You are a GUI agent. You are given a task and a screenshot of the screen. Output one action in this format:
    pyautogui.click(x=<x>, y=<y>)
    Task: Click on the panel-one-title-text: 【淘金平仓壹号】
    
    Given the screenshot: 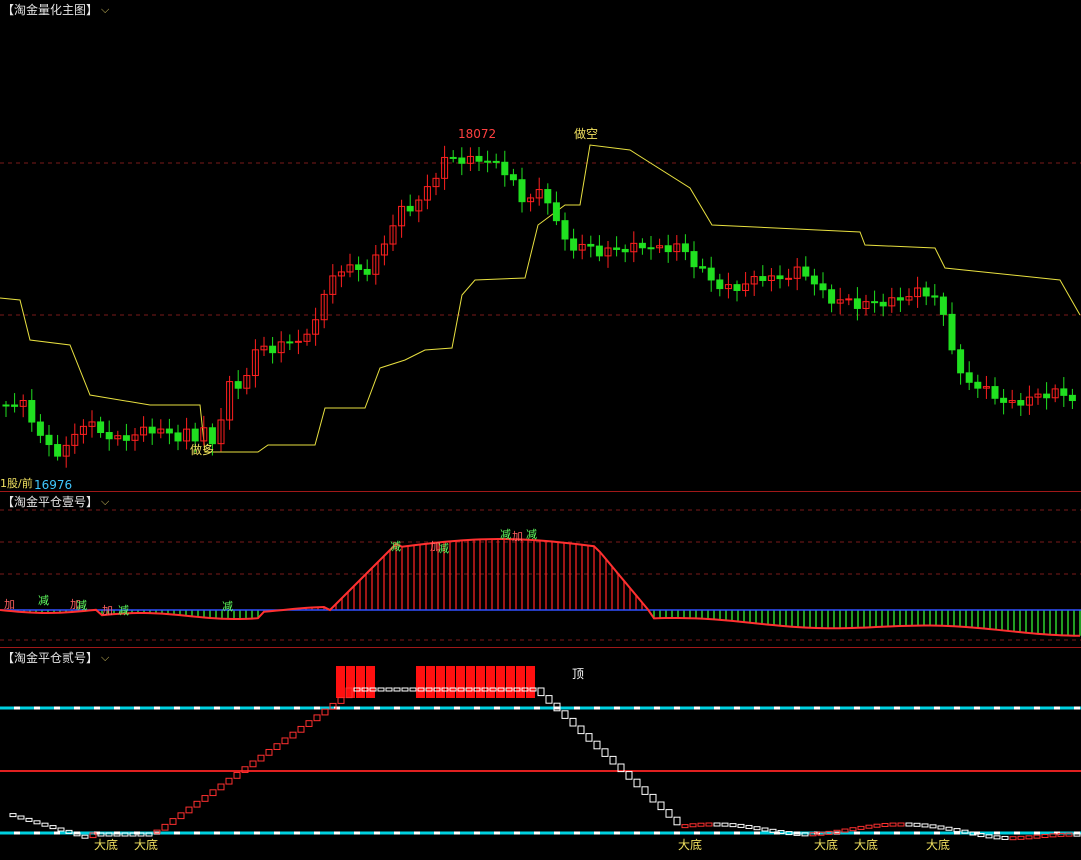 What is the action you would take?
    pyautogui.click(x=50, y=502)
    